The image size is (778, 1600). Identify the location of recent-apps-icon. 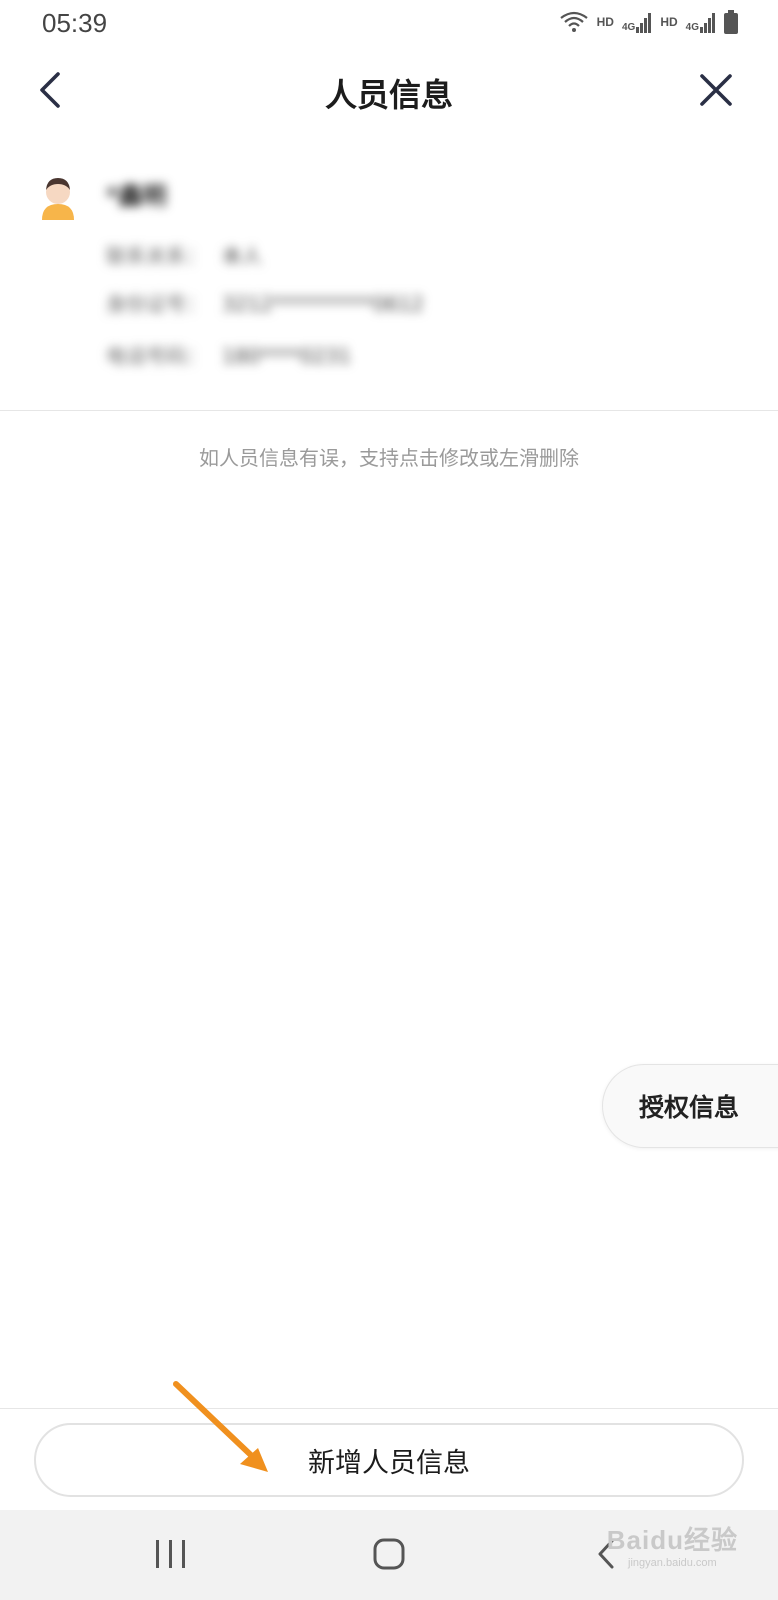
(171, 1554).